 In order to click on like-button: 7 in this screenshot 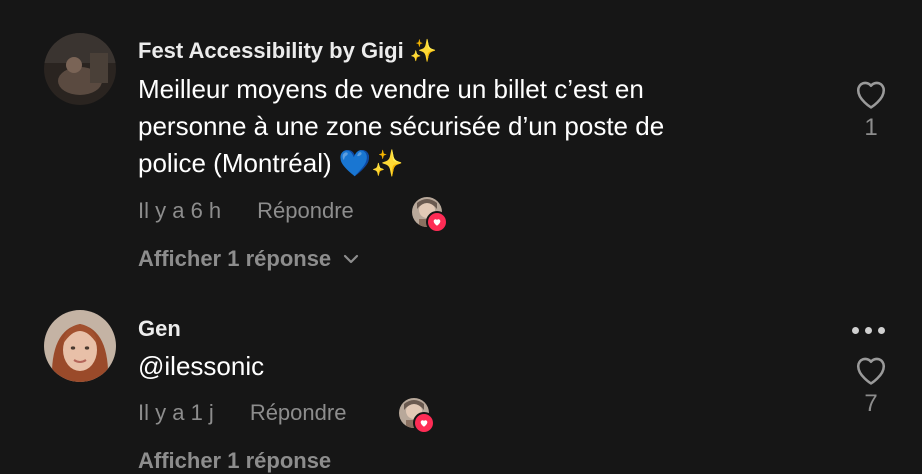, I will do `click(871, 386)`.